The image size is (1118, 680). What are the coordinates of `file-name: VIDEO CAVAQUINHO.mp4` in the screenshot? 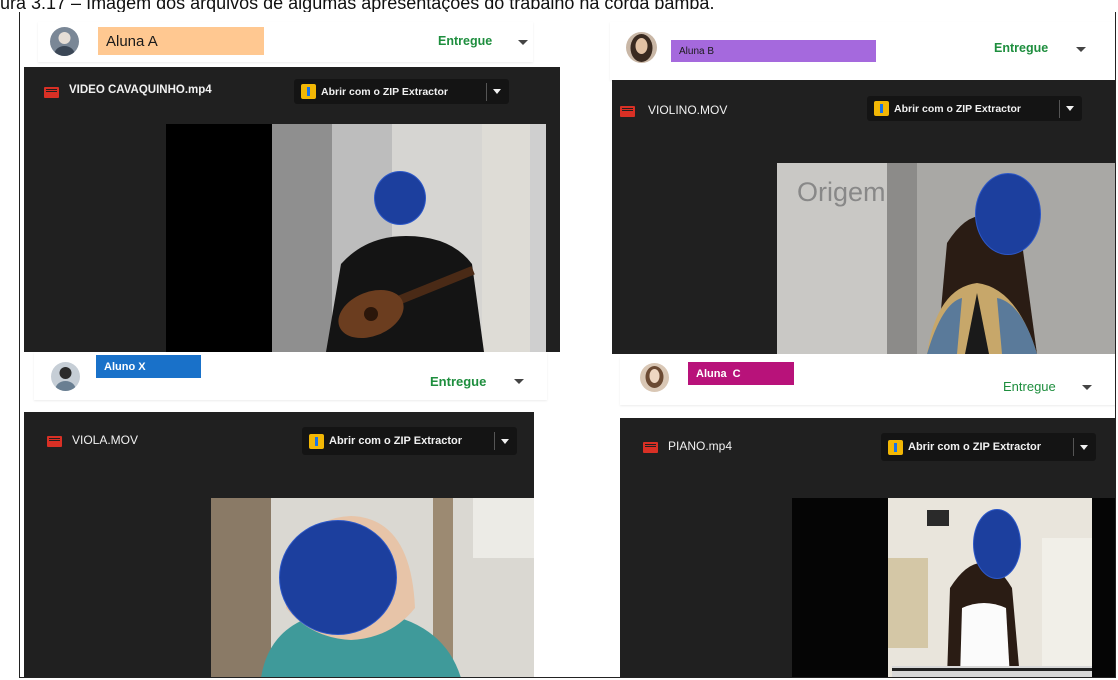 It's located at (140, 90).